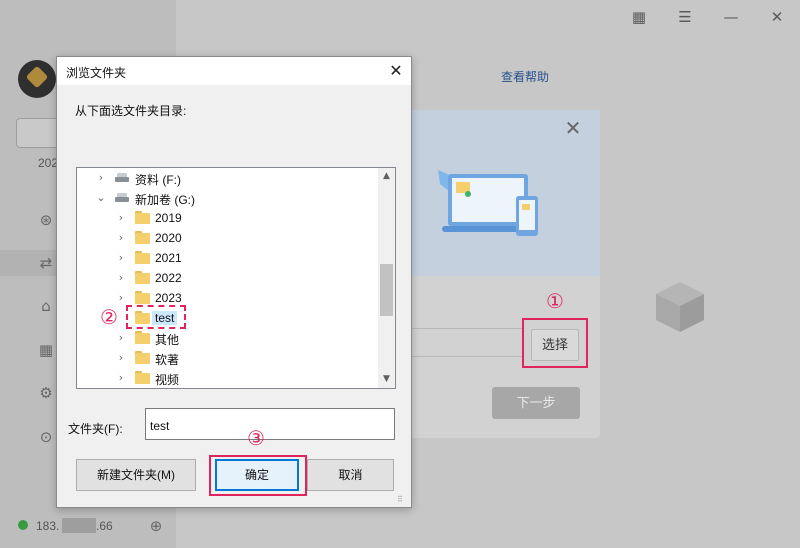 This screenshot has width=800, height=548. What do you see at coordinates (227, 178) in the screenshot?
I see `tree-item-drive-f: › 资料 (F:)` at bounding box center [227, 178].